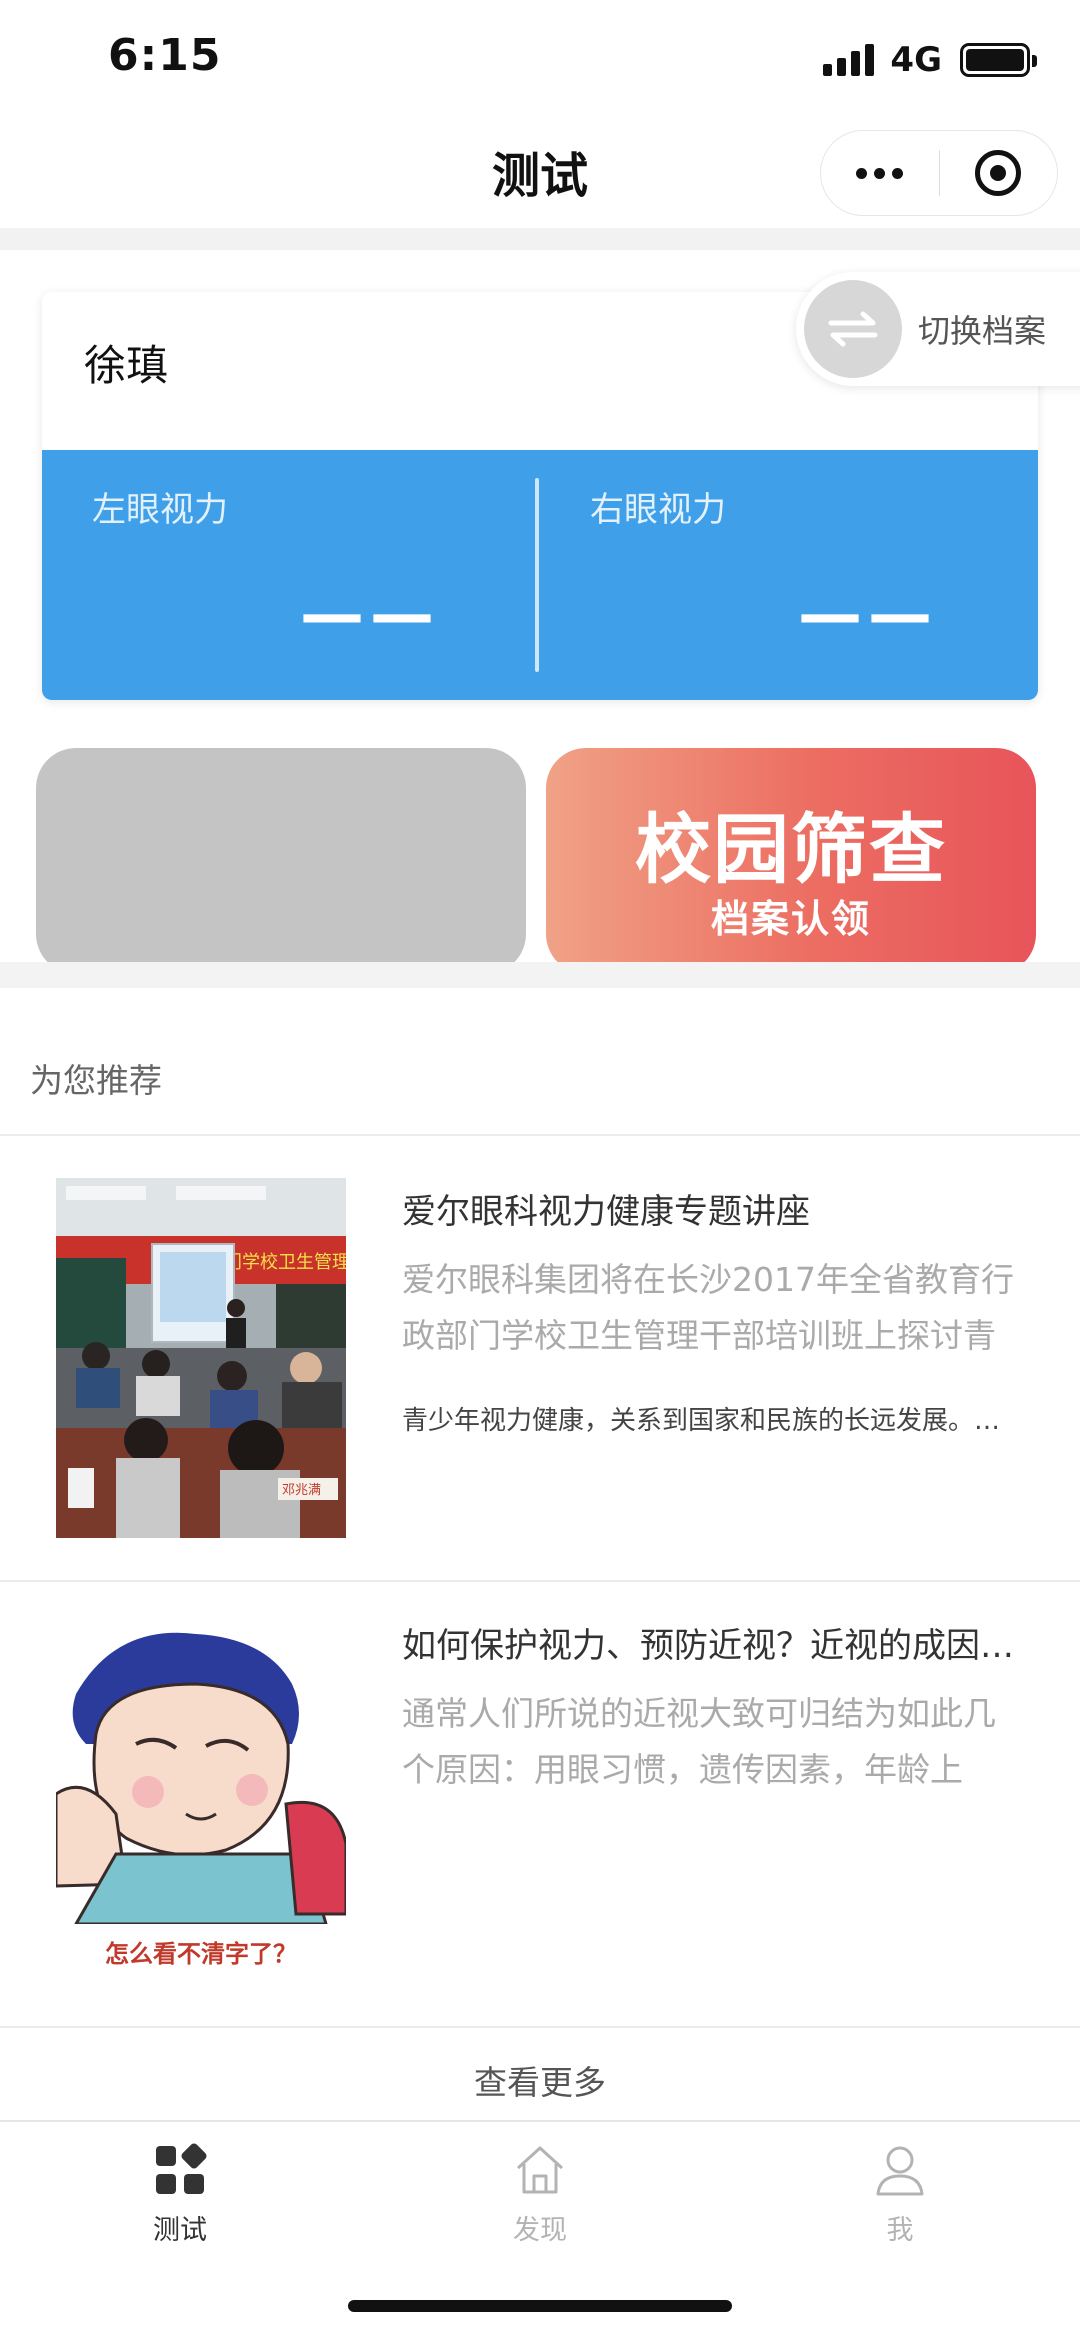 The height and width of the screenshot is (2337, 1080). What do you see at coordinates (790, 919) in the screenshot?
I see `campus-screening-subtitle: 档案认领` at bounding box center [790, 919].